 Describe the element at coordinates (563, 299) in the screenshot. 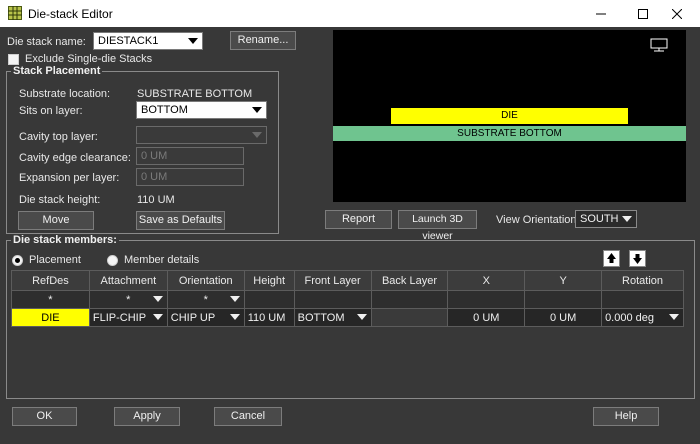

I see `y-filter` at that location.